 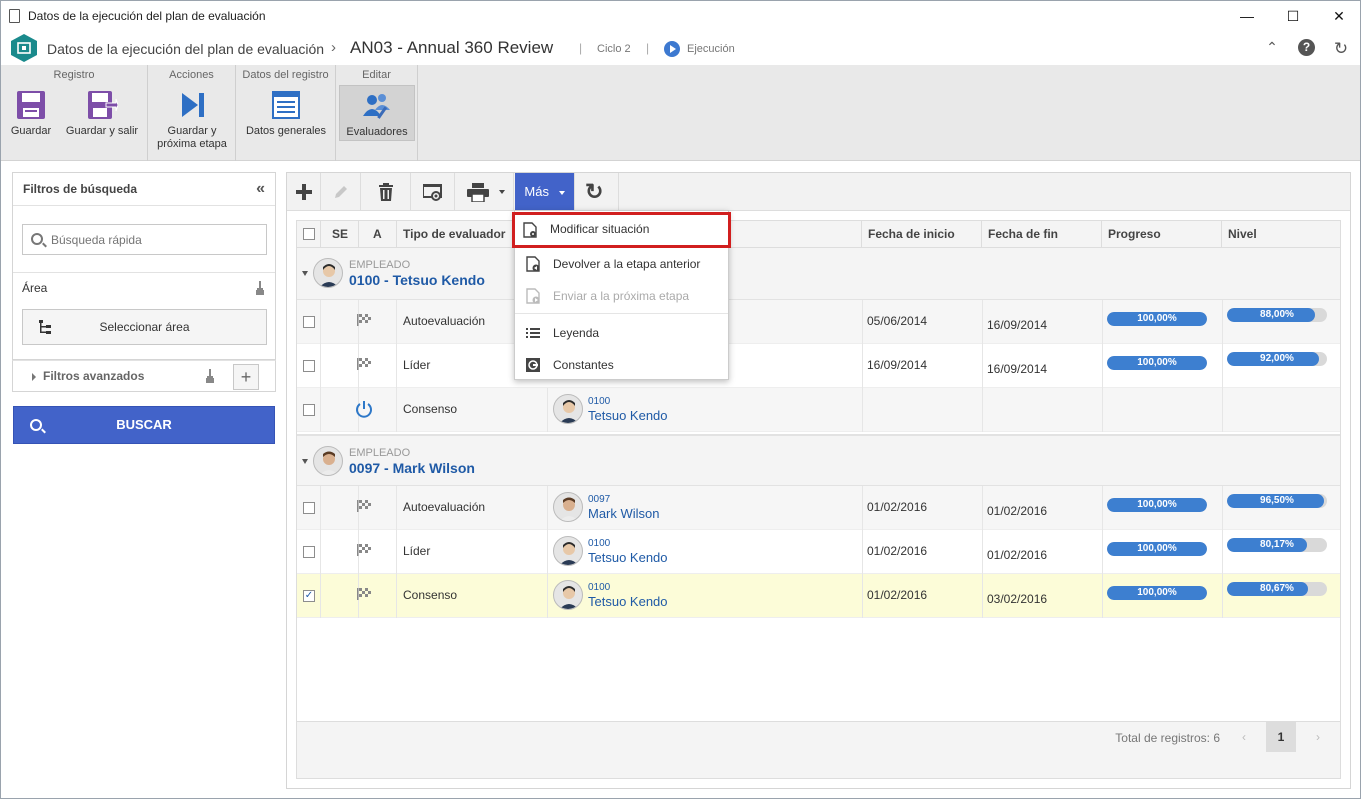 I want to click on group-label: Registro, so click(x=74, y=75).